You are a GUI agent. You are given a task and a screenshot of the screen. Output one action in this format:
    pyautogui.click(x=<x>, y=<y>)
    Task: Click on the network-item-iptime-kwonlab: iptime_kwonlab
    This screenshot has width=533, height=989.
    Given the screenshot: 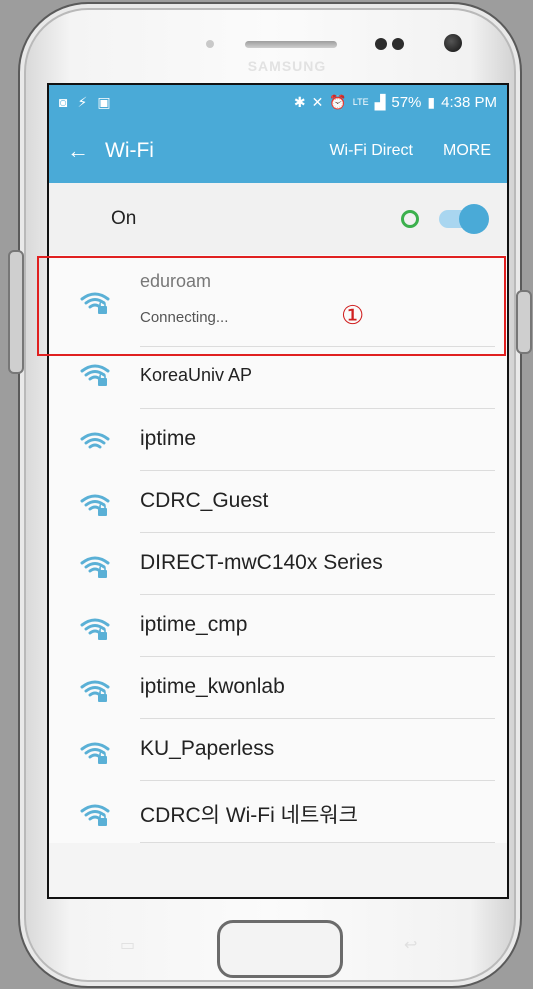 What is the action you would take?
    pyautogui.click(x=278, y=688)
    